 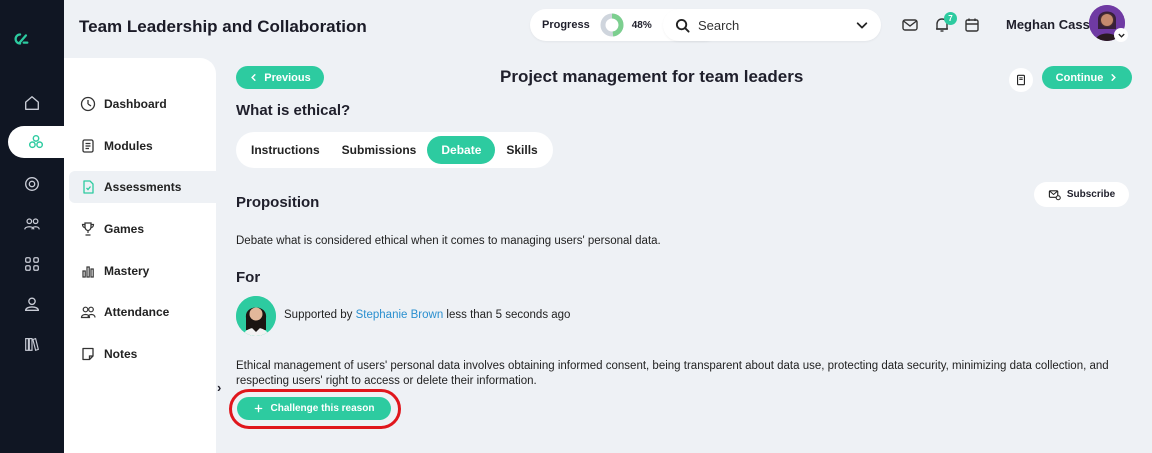 I want to click on target-icon, so click(x=32, y=184).